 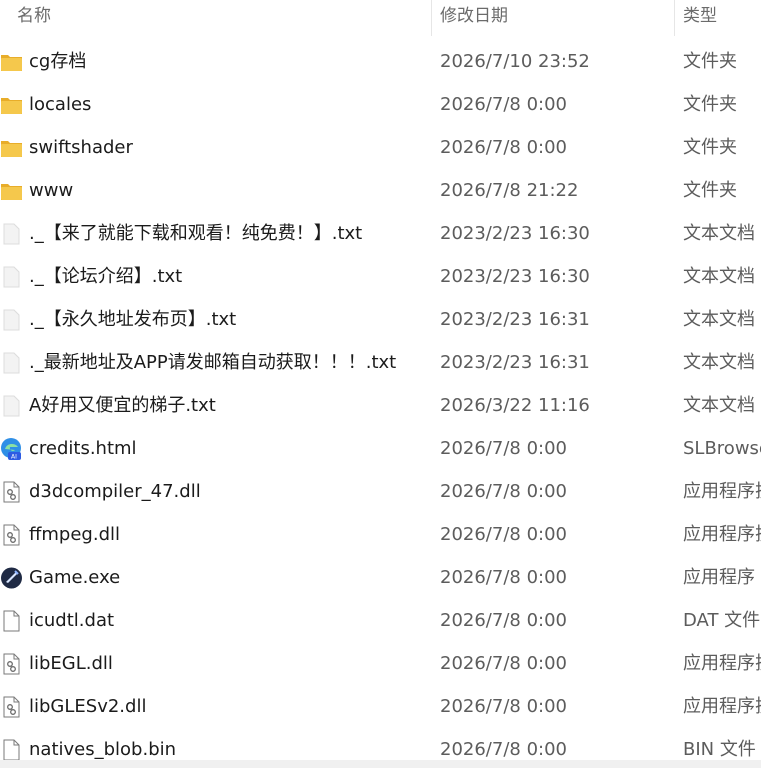 I want to click on svg-text: AI, so click(x=14, y=457).